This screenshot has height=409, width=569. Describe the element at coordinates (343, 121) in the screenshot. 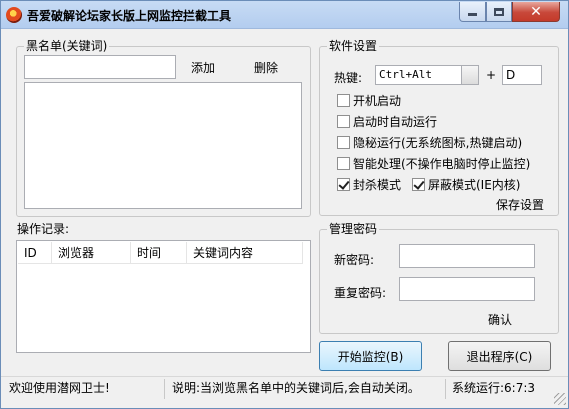

I see `option-run-on-launch-checkbox` at that location.